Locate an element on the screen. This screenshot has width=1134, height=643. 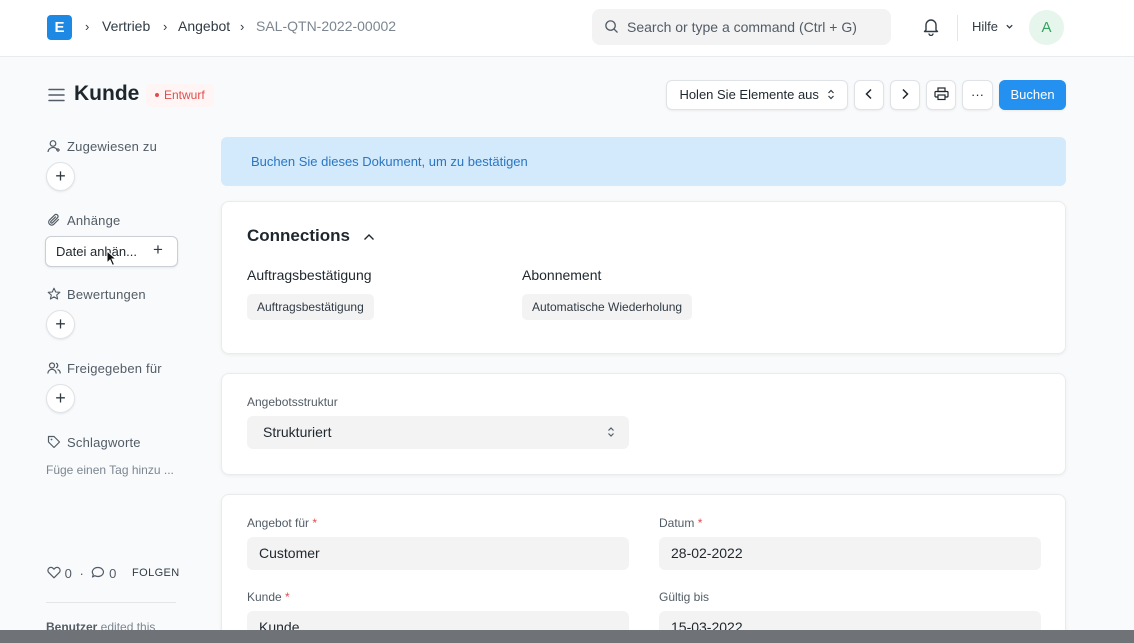
chevron-down-icon is located at coordinates (1009, 26).